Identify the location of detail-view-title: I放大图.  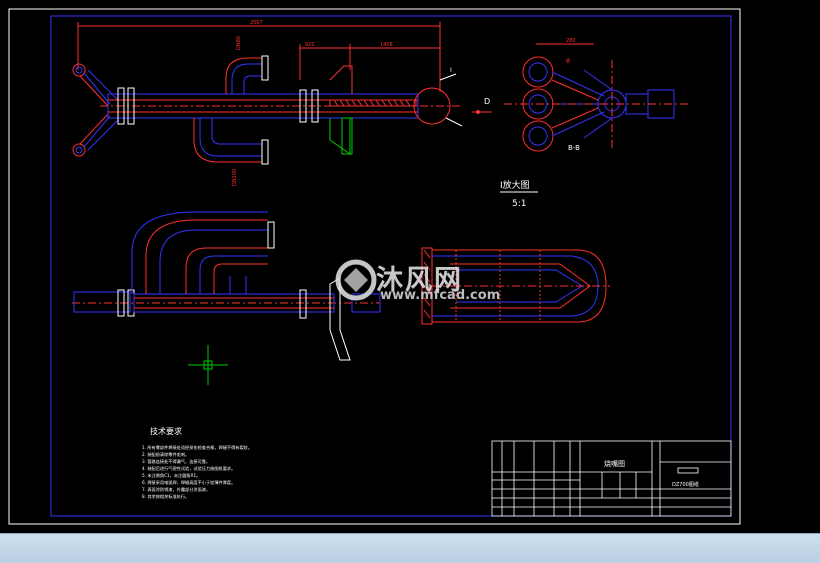
(515, 185).